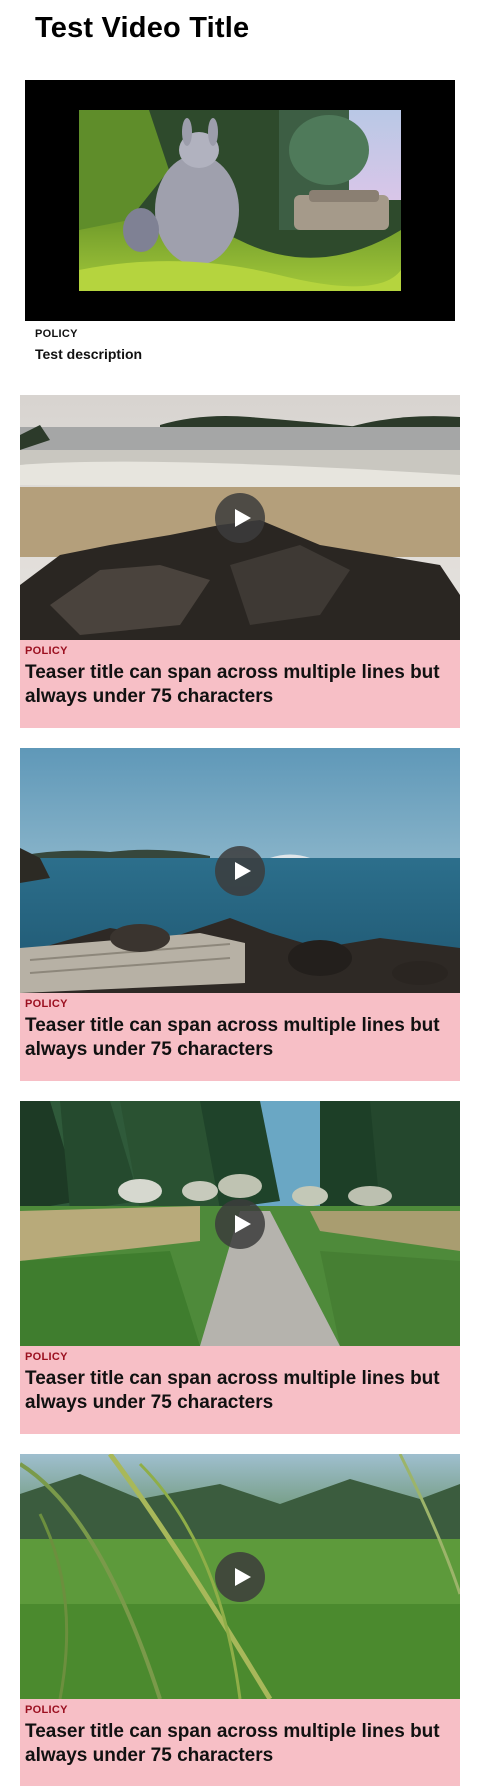  What do you see at coordinates (142, 28) in the screenshot?
I see `page-title: Test Video Title` at bounding box center [142, 28].